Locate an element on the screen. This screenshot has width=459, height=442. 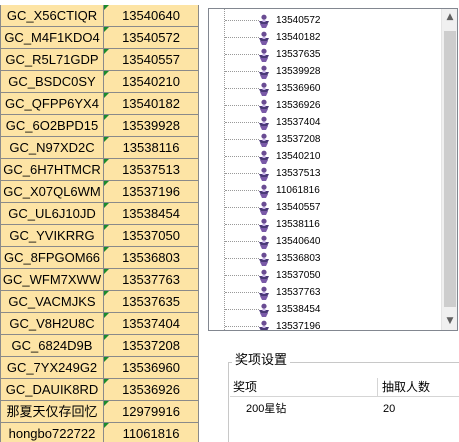
list-item-label: 13536803 is located at coordinates (298, 258).